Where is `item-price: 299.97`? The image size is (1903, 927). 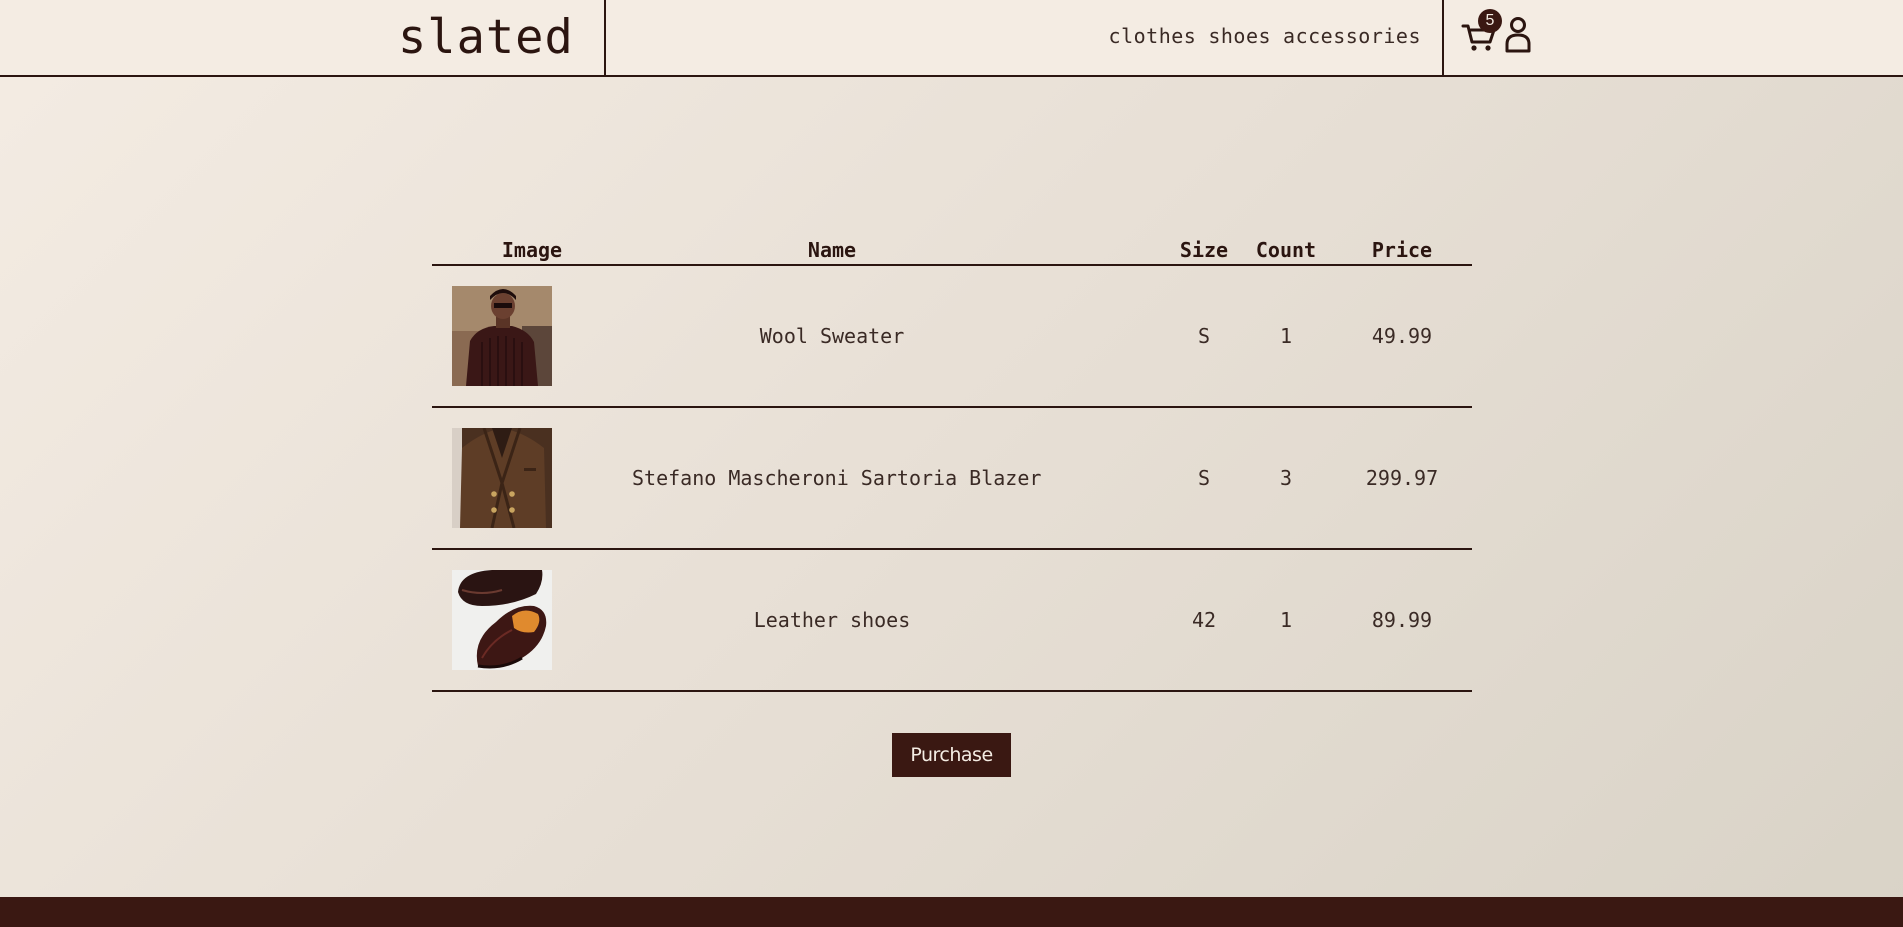 item-price: 299.97 is located at coordinates (1402, 478).